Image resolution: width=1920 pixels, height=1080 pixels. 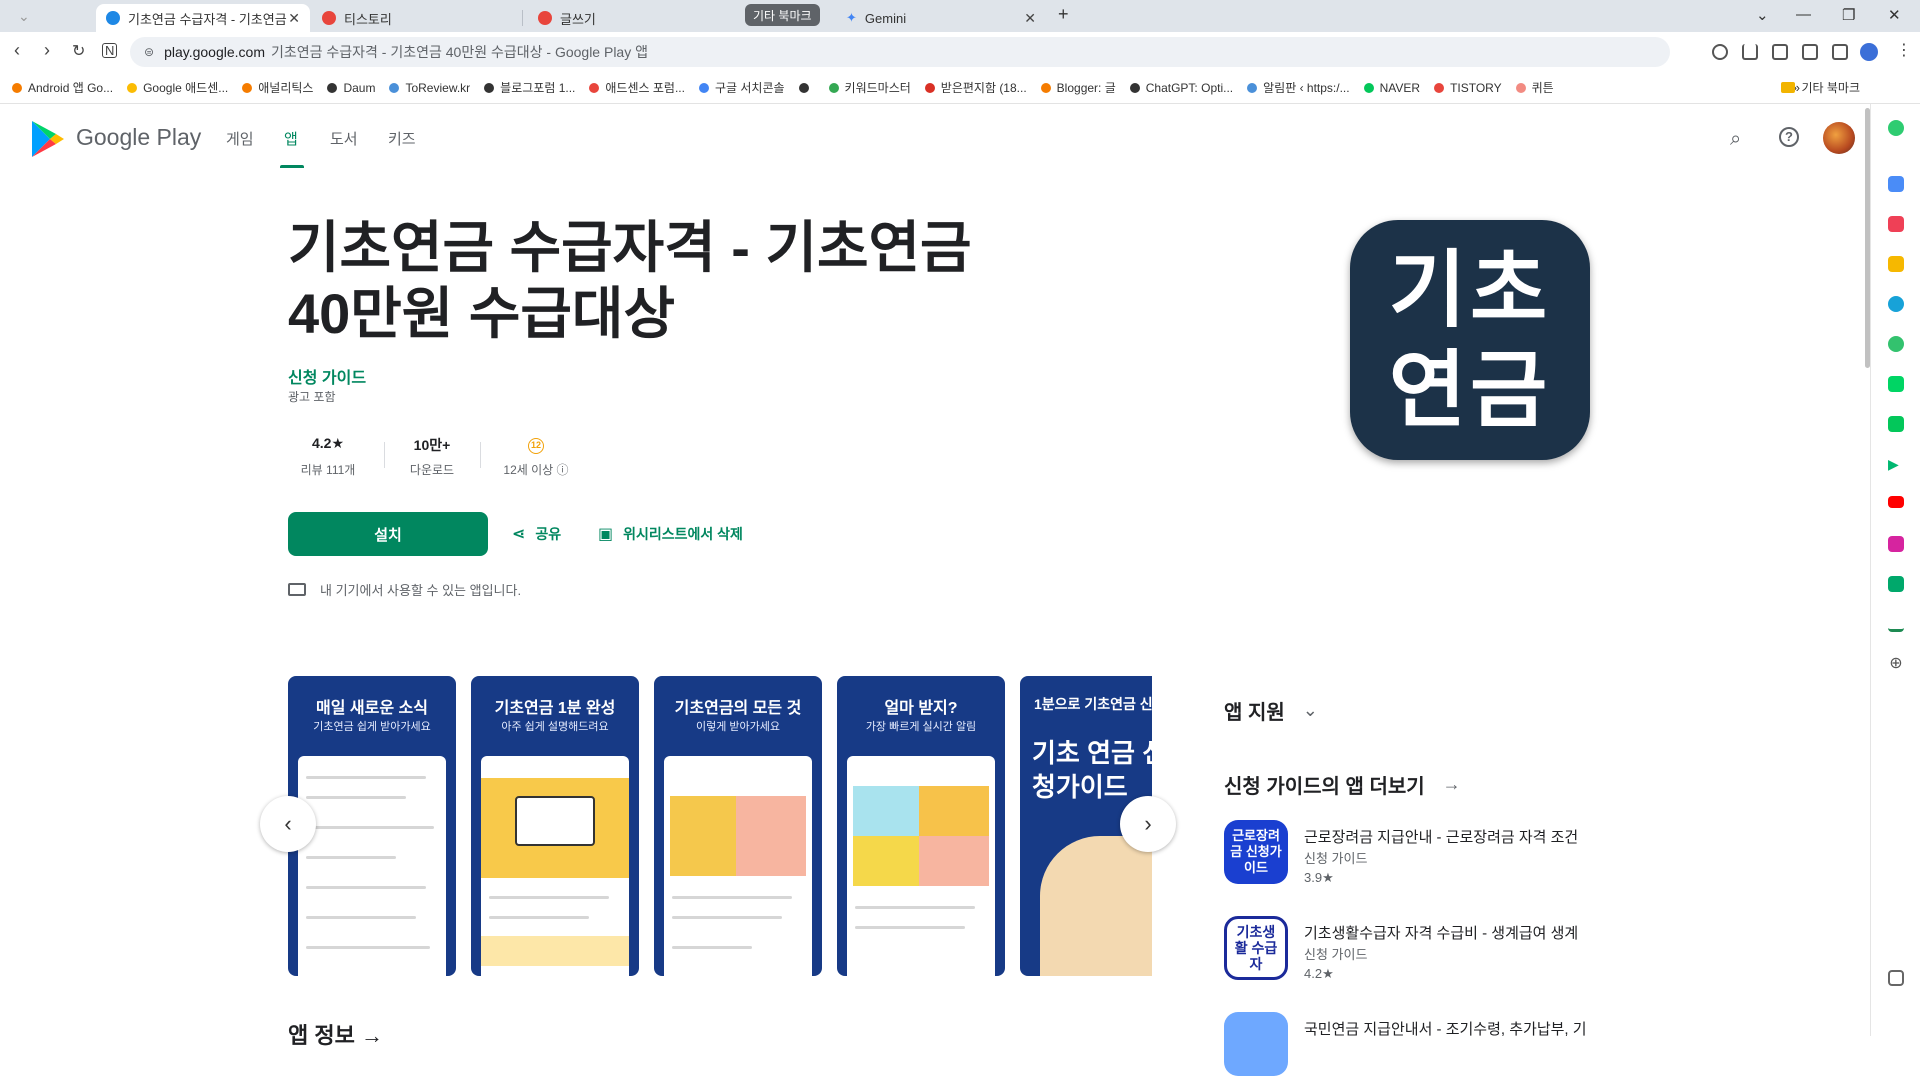 I want to click on calendar-icon, so click(x=1896, y=184).